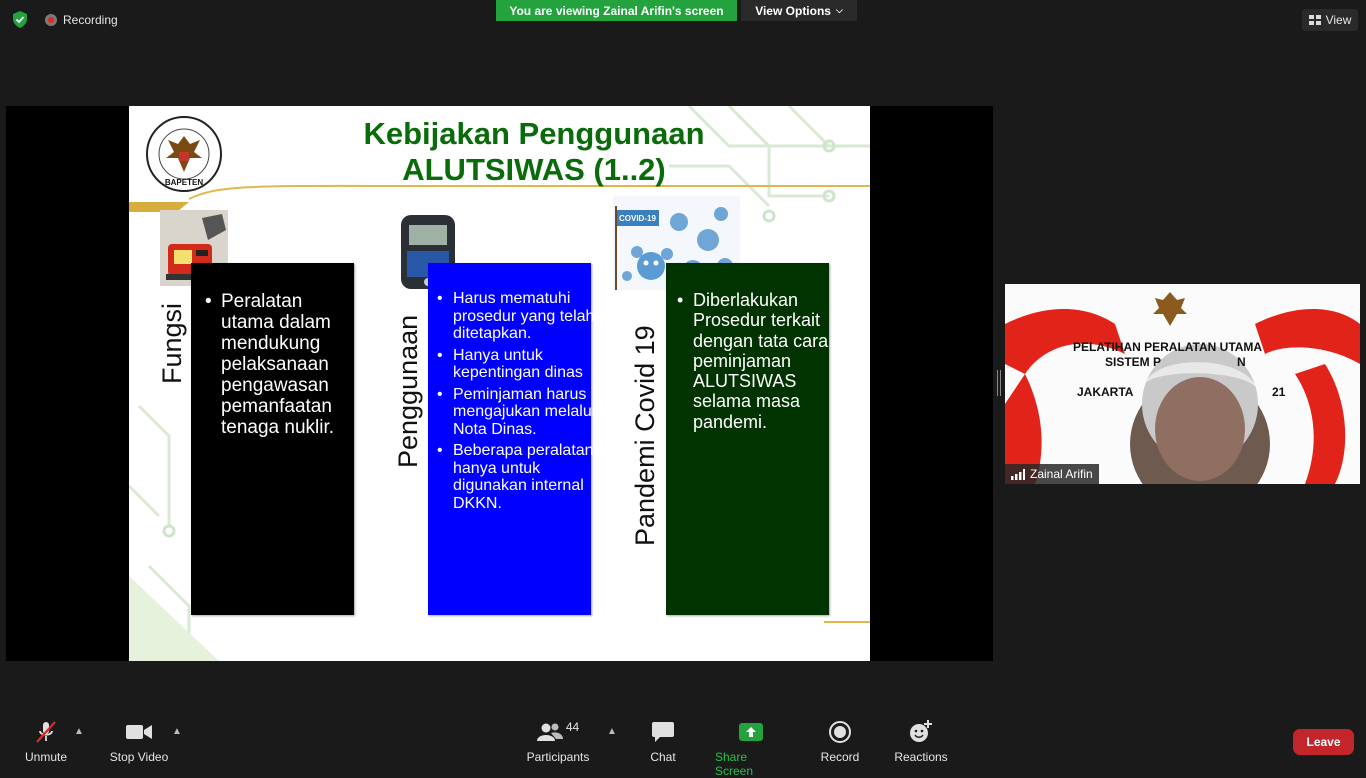 Image resolution: width=1366 pixels, height=778 pixels. What do you see at coordinates (1061, 474) in the screenshot?
I see `participant-name: Zainal Arifin` at bounding box center [1061, 474].